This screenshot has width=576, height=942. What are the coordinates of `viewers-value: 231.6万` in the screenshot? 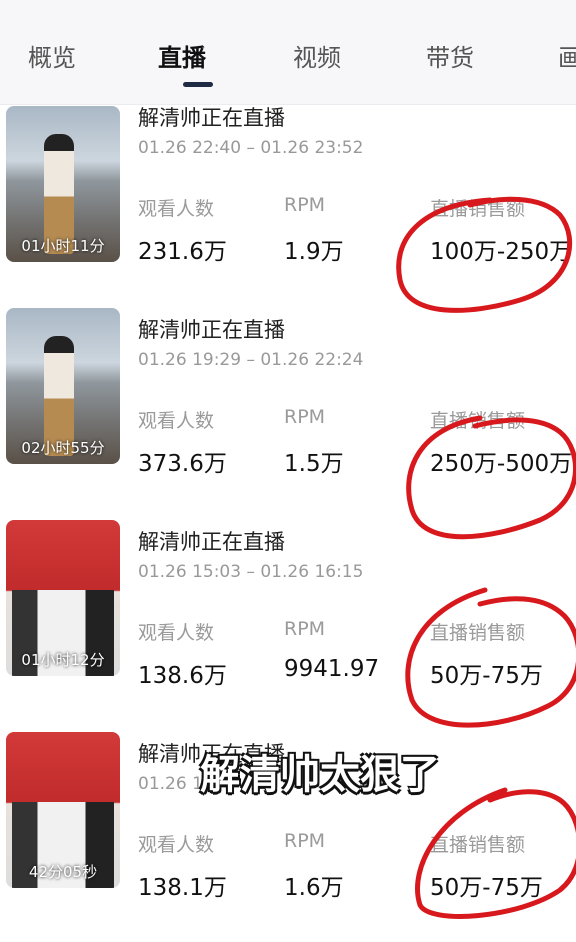 It's located at (182, 252).